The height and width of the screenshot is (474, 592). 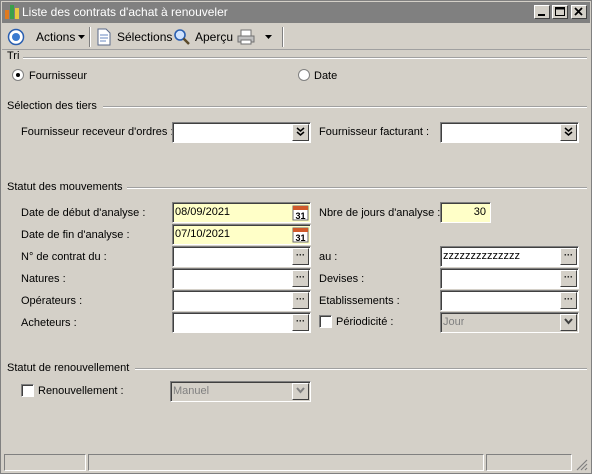 What do you see at coordinates (241, 278) in the screenshot?
I see `natures-field: ···` at bounding box center [241, 278].